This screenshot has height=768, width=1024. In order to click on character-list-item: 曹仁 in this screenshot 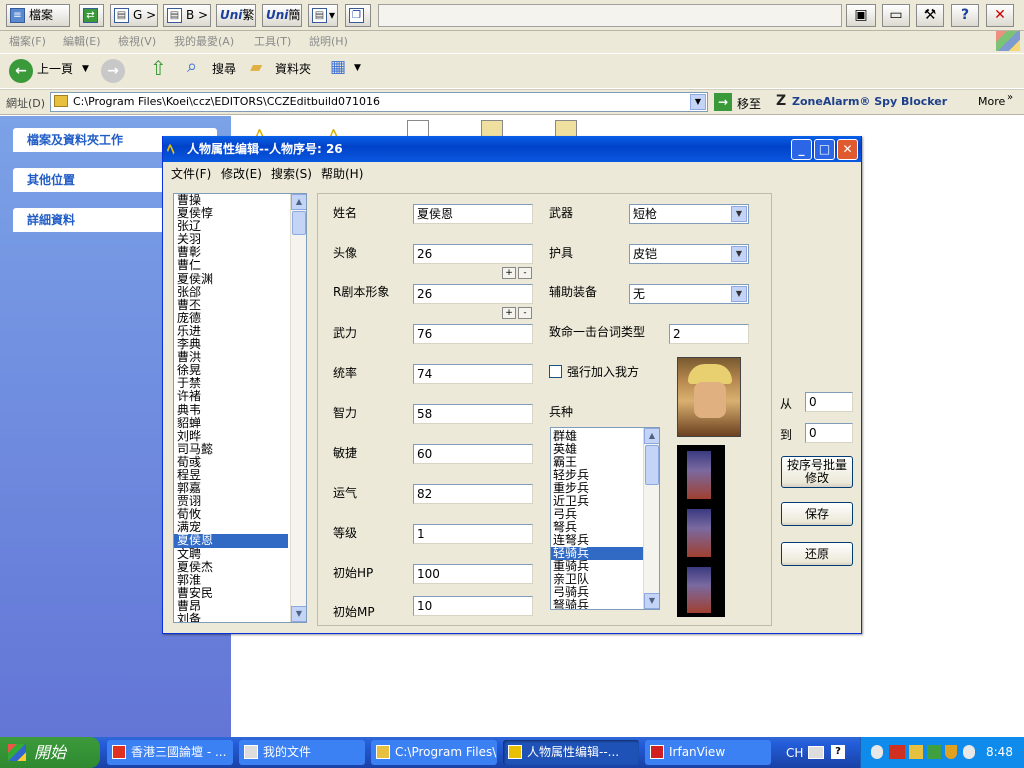, I will do `click(231, 265)`.